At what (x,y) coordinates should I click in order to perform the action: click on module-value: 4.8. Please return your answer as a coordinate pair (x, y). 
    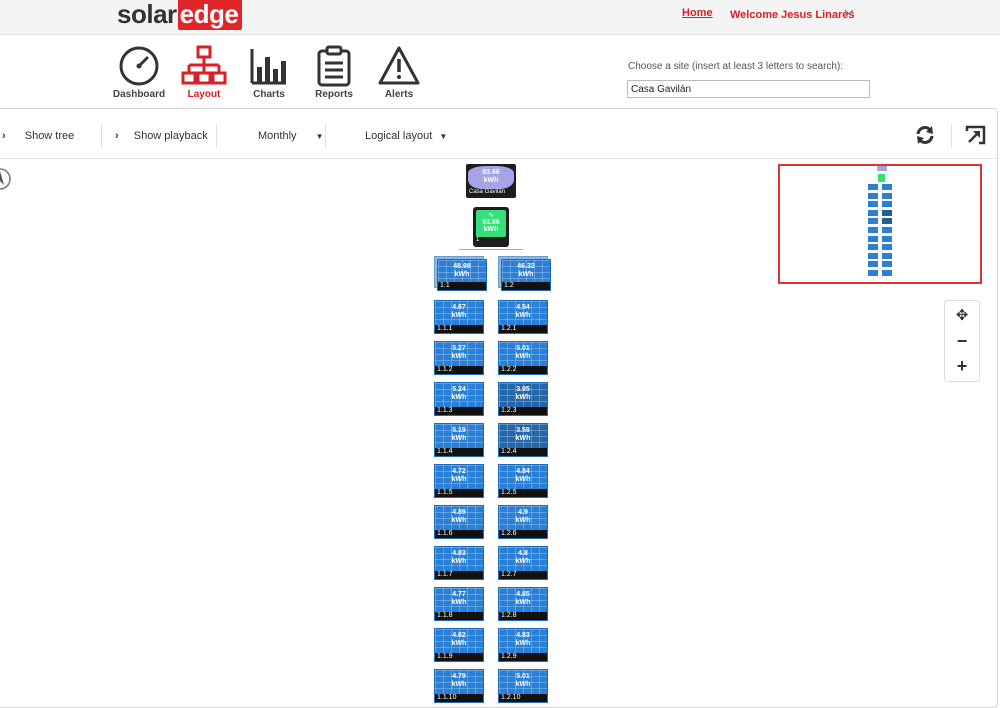
    Looking at the image, I should click on (523, 553).